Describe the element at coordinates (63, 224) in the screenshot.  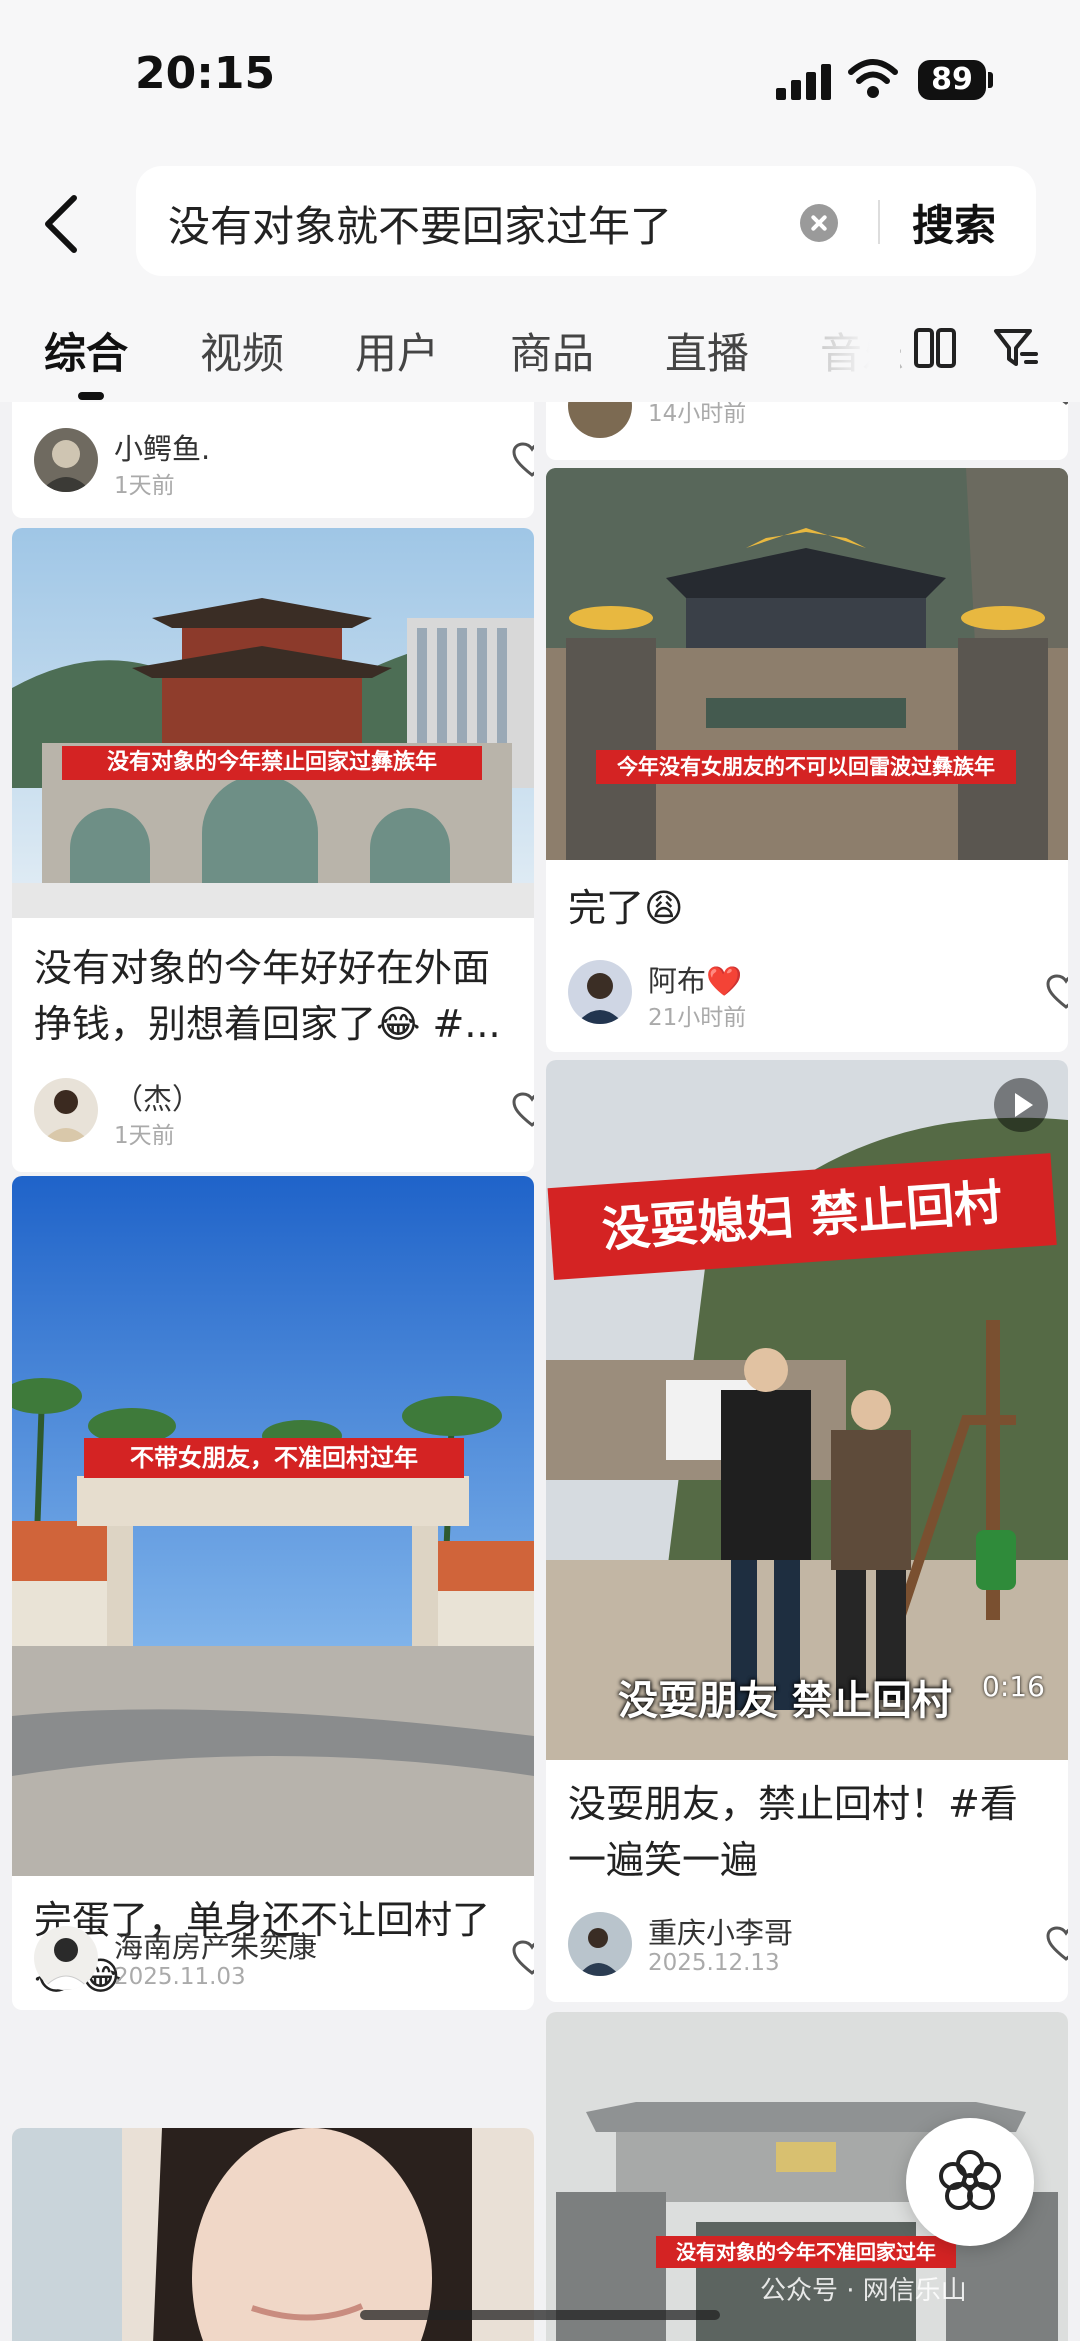
I see `back-arrow-icon` at that location.